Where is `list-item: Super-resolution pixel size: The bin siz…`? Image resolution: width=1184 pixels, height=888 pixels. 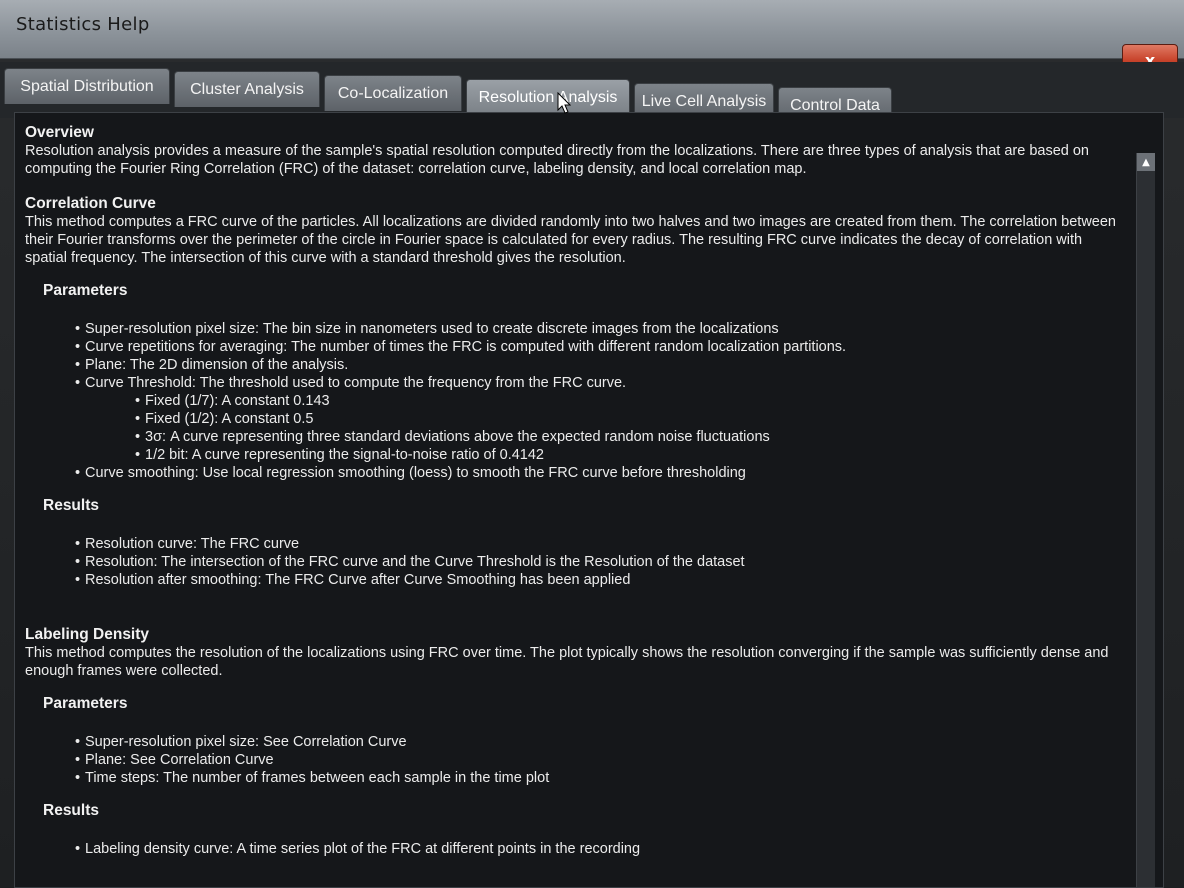
list-item: Super-resolution pixel size: The bin siz… is located at coordinates (600, 329).